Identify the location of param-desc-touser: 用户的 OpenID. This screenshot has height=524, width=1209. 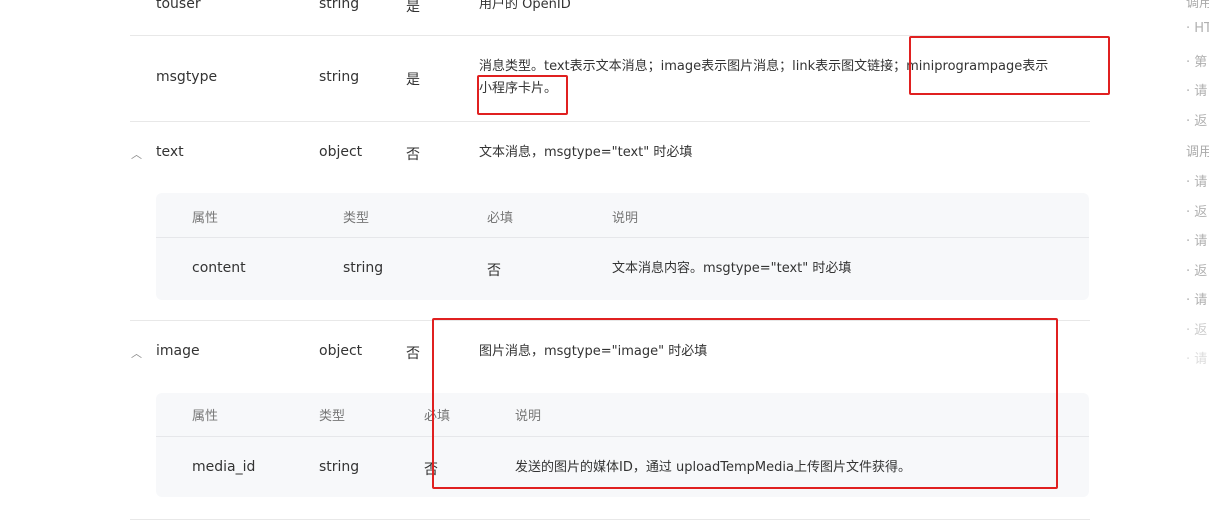
(525, 6).